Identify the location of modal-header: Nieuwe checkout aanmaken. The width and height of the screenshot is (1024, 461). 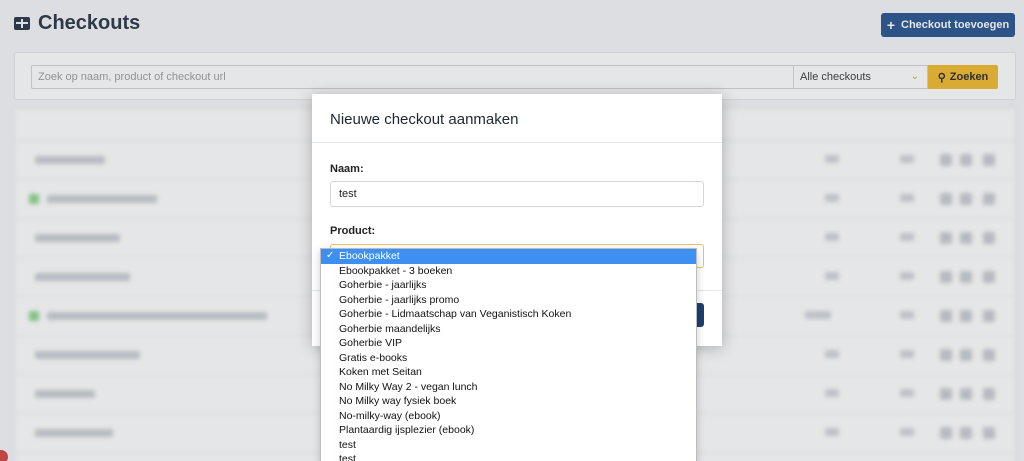
(517, 118).